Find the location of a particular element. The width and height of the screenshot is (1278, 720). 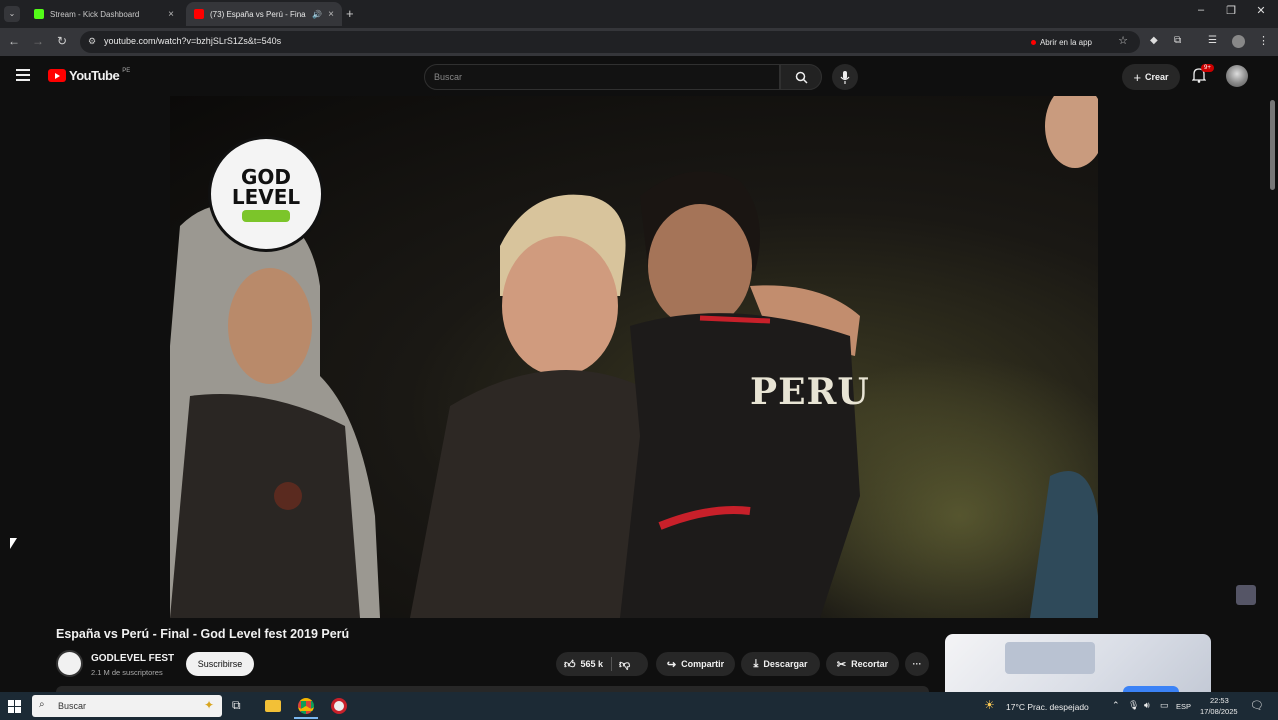

share-label: Compartir is located at coordinates (703, 664).